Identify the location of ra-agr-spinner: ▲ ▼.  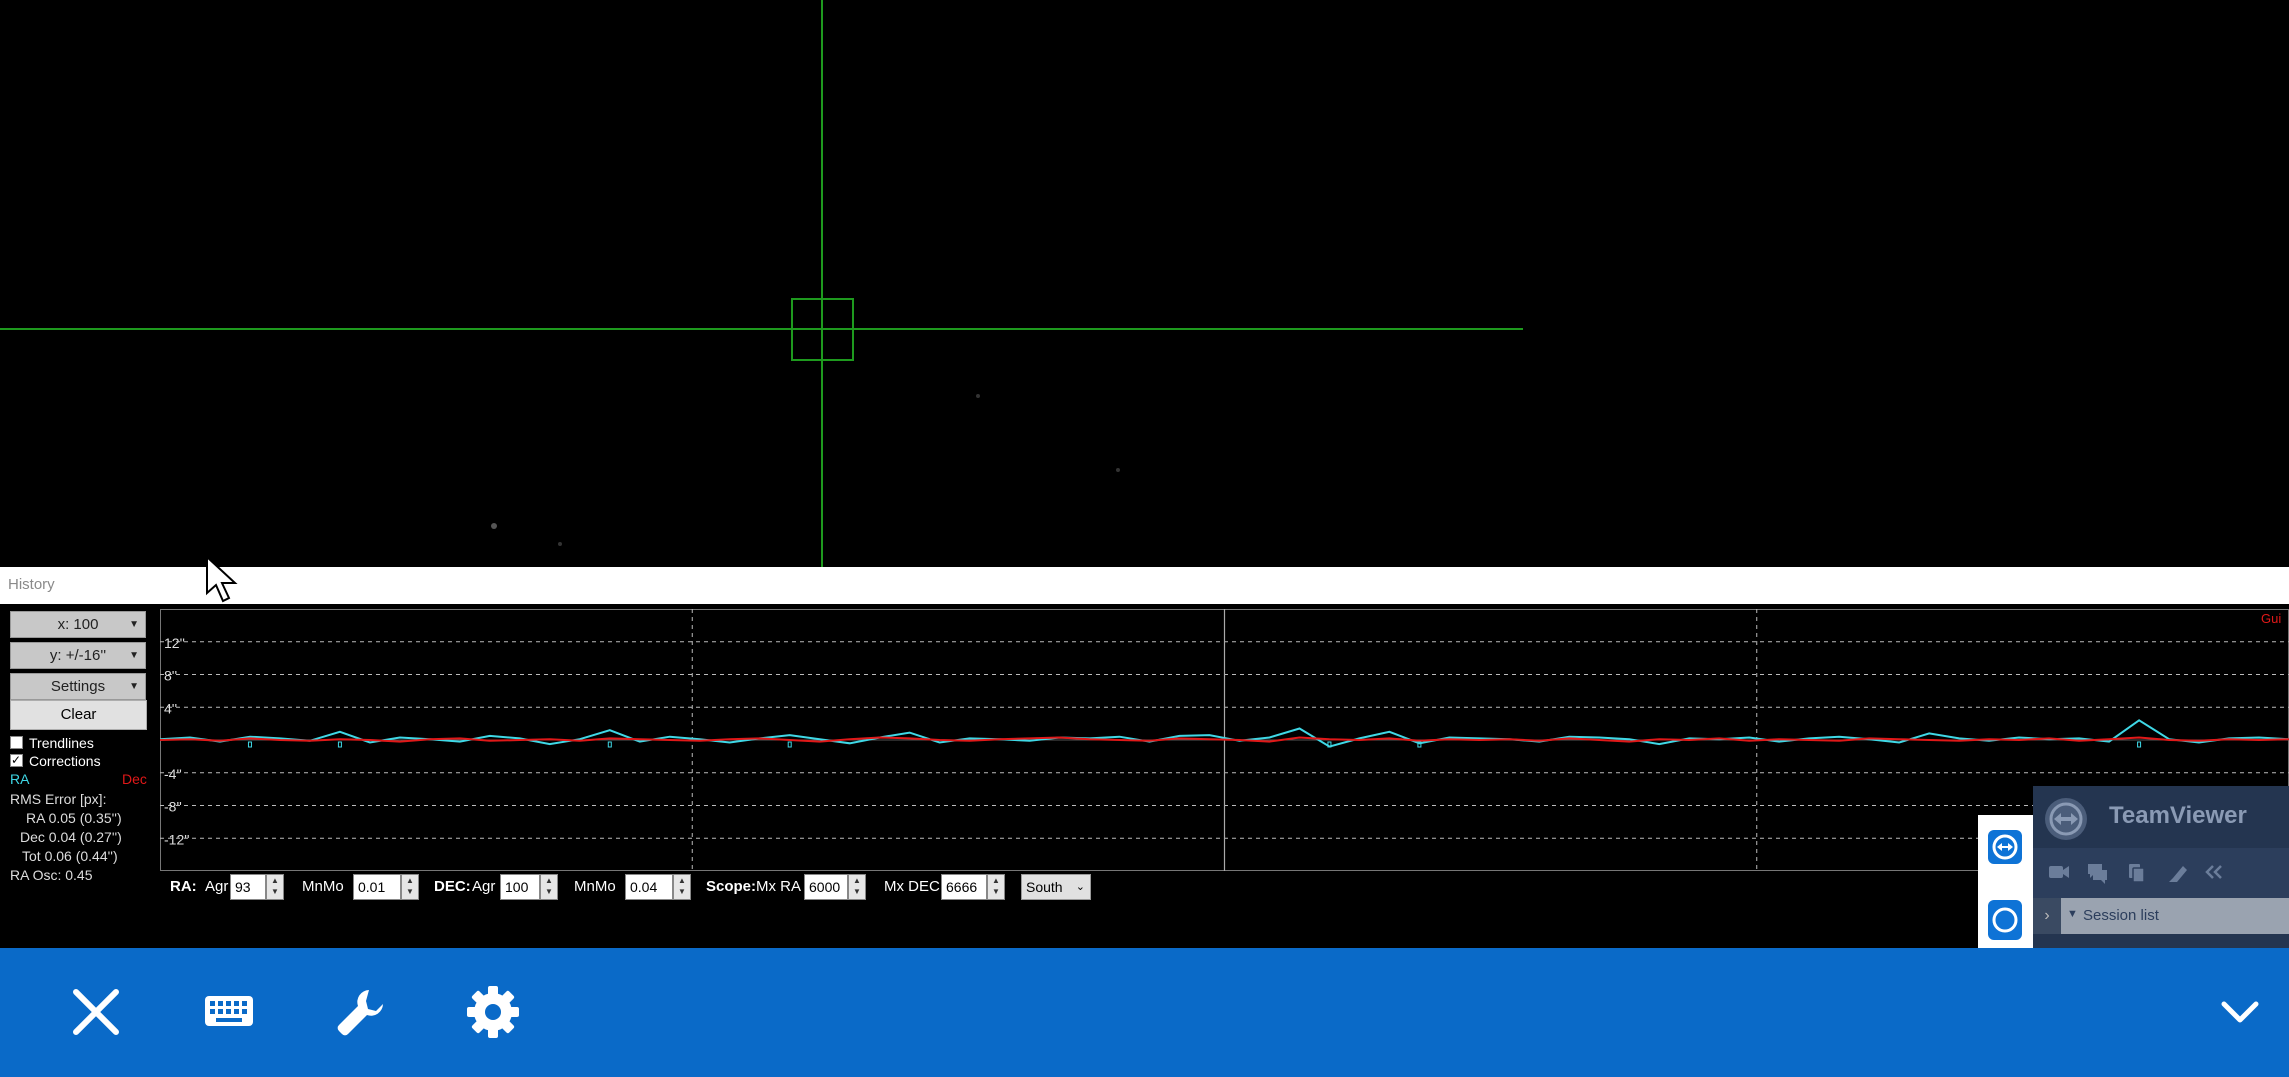
(275, 887).